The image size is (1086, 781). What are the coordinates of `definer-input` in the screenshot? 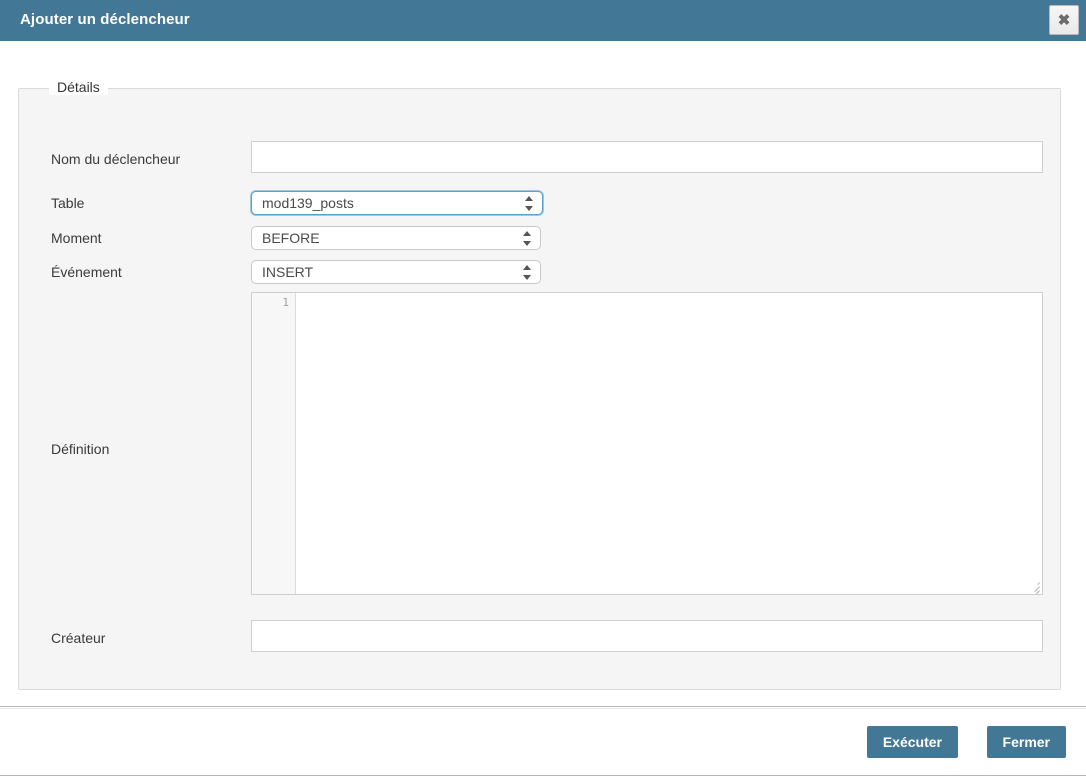 It's located at (647, 636).